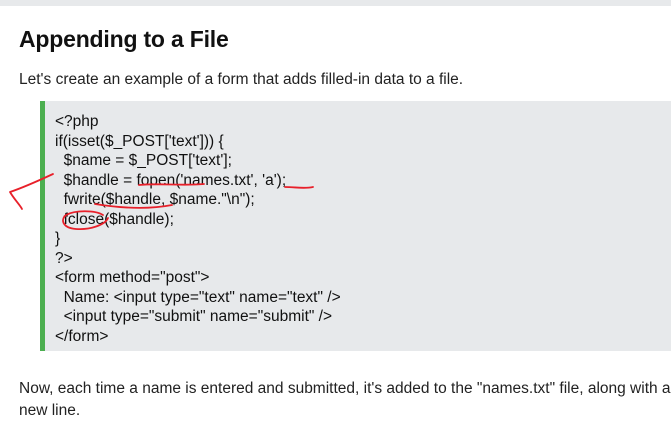 Image resolution: width=671 pixels, height=422 pixels. What do you see at coordinates (155, 199) in the screenshot?
I see `code-line: fwrite($handle, $name."\n");` at bounding box center [155, 199].